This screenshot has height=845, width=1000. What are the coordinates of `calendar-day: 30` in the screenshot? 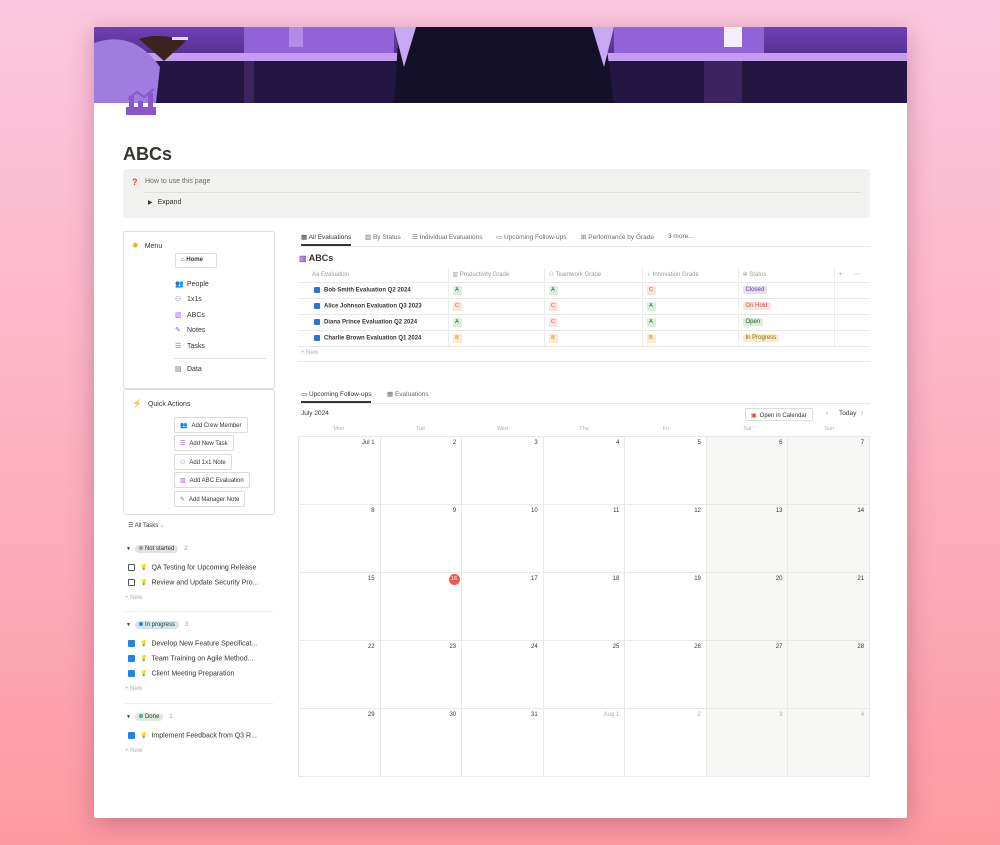 It's located at (421, 743).